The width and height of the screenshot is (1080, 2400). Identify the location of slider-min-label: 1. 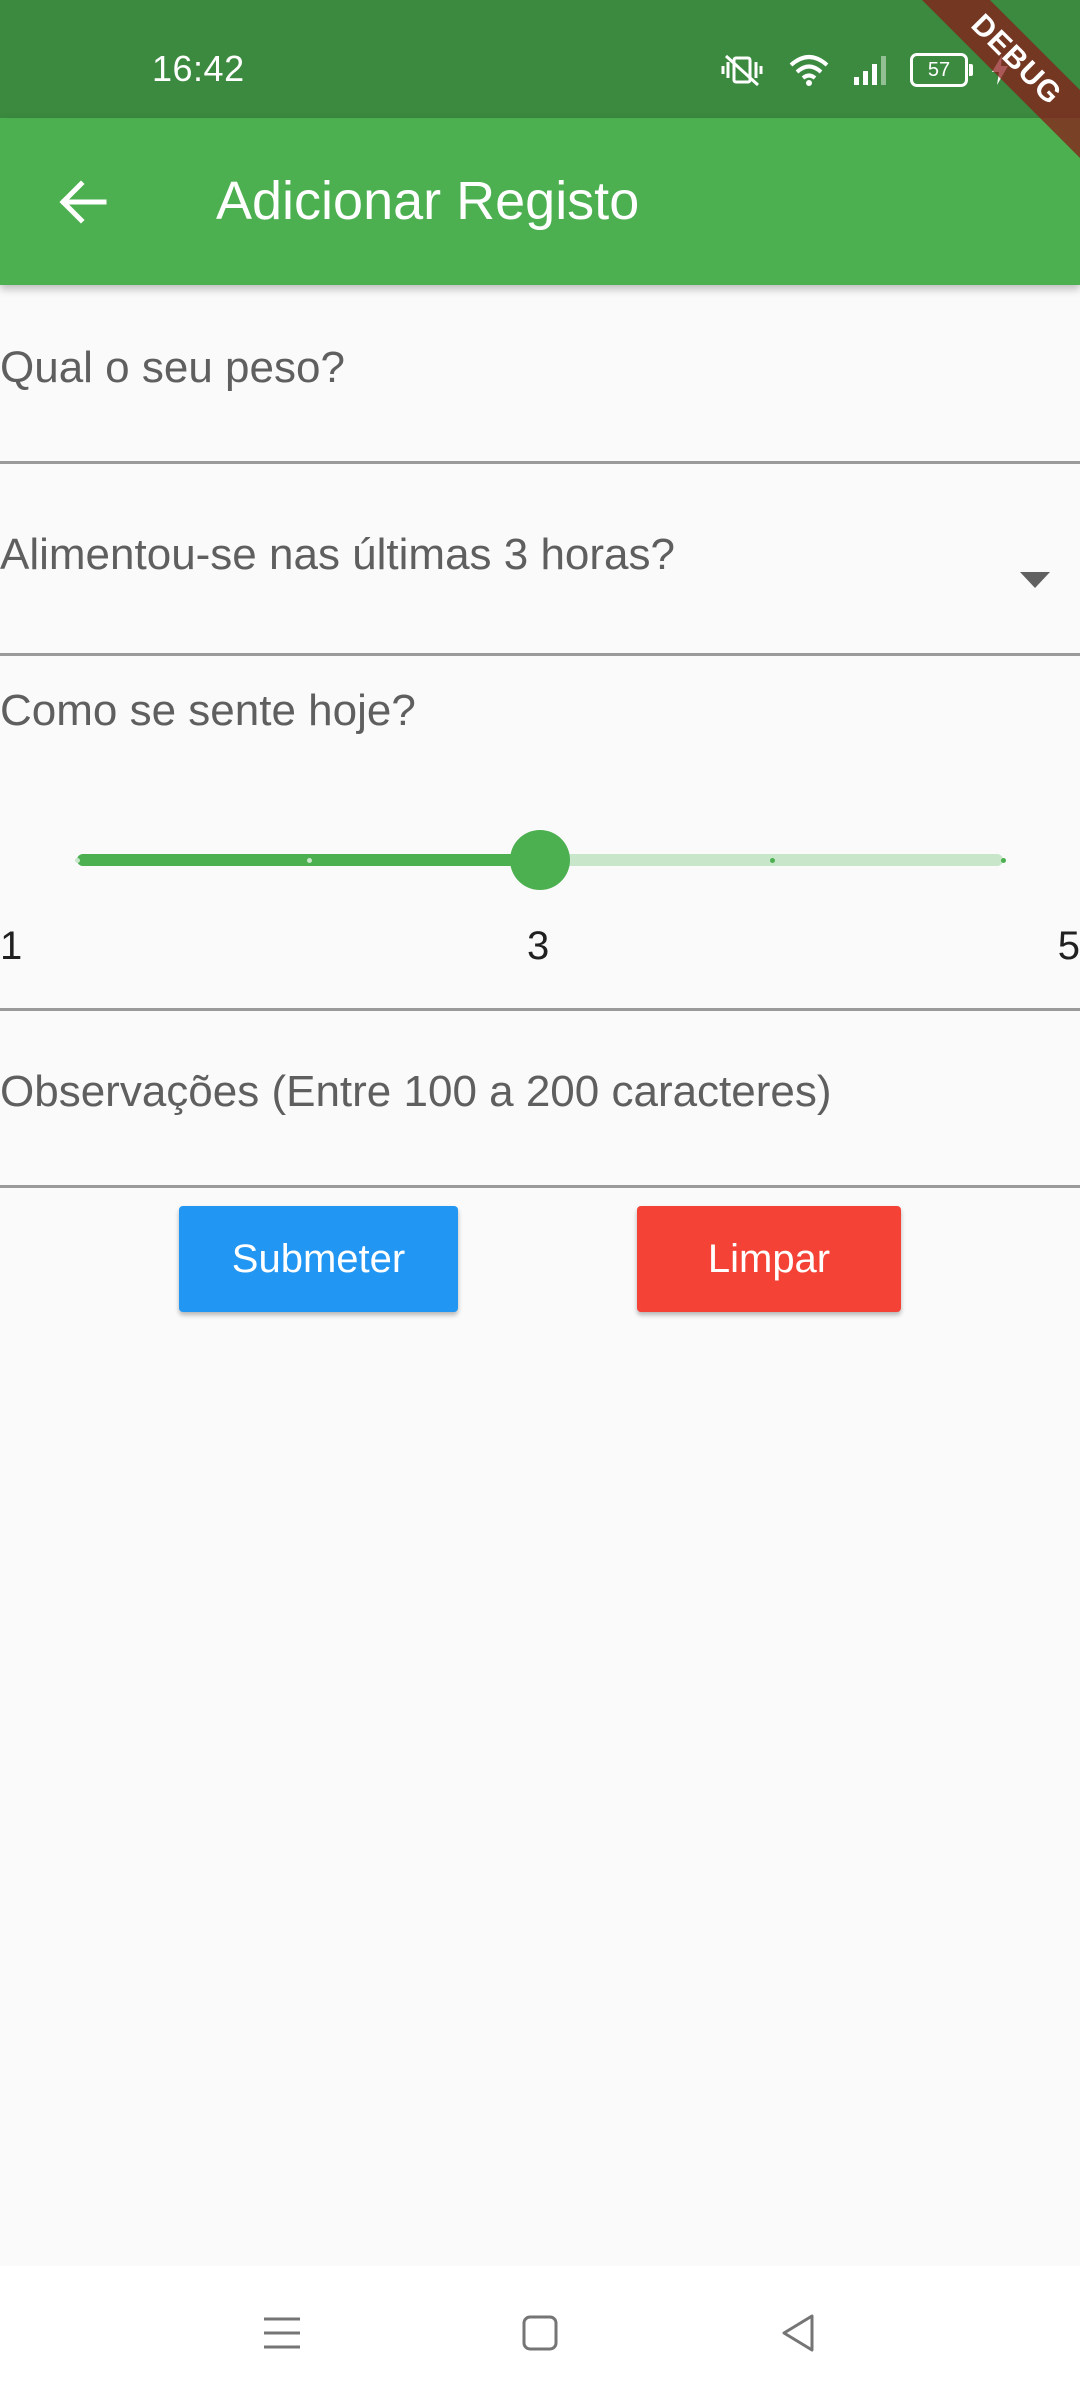
(11, 946).